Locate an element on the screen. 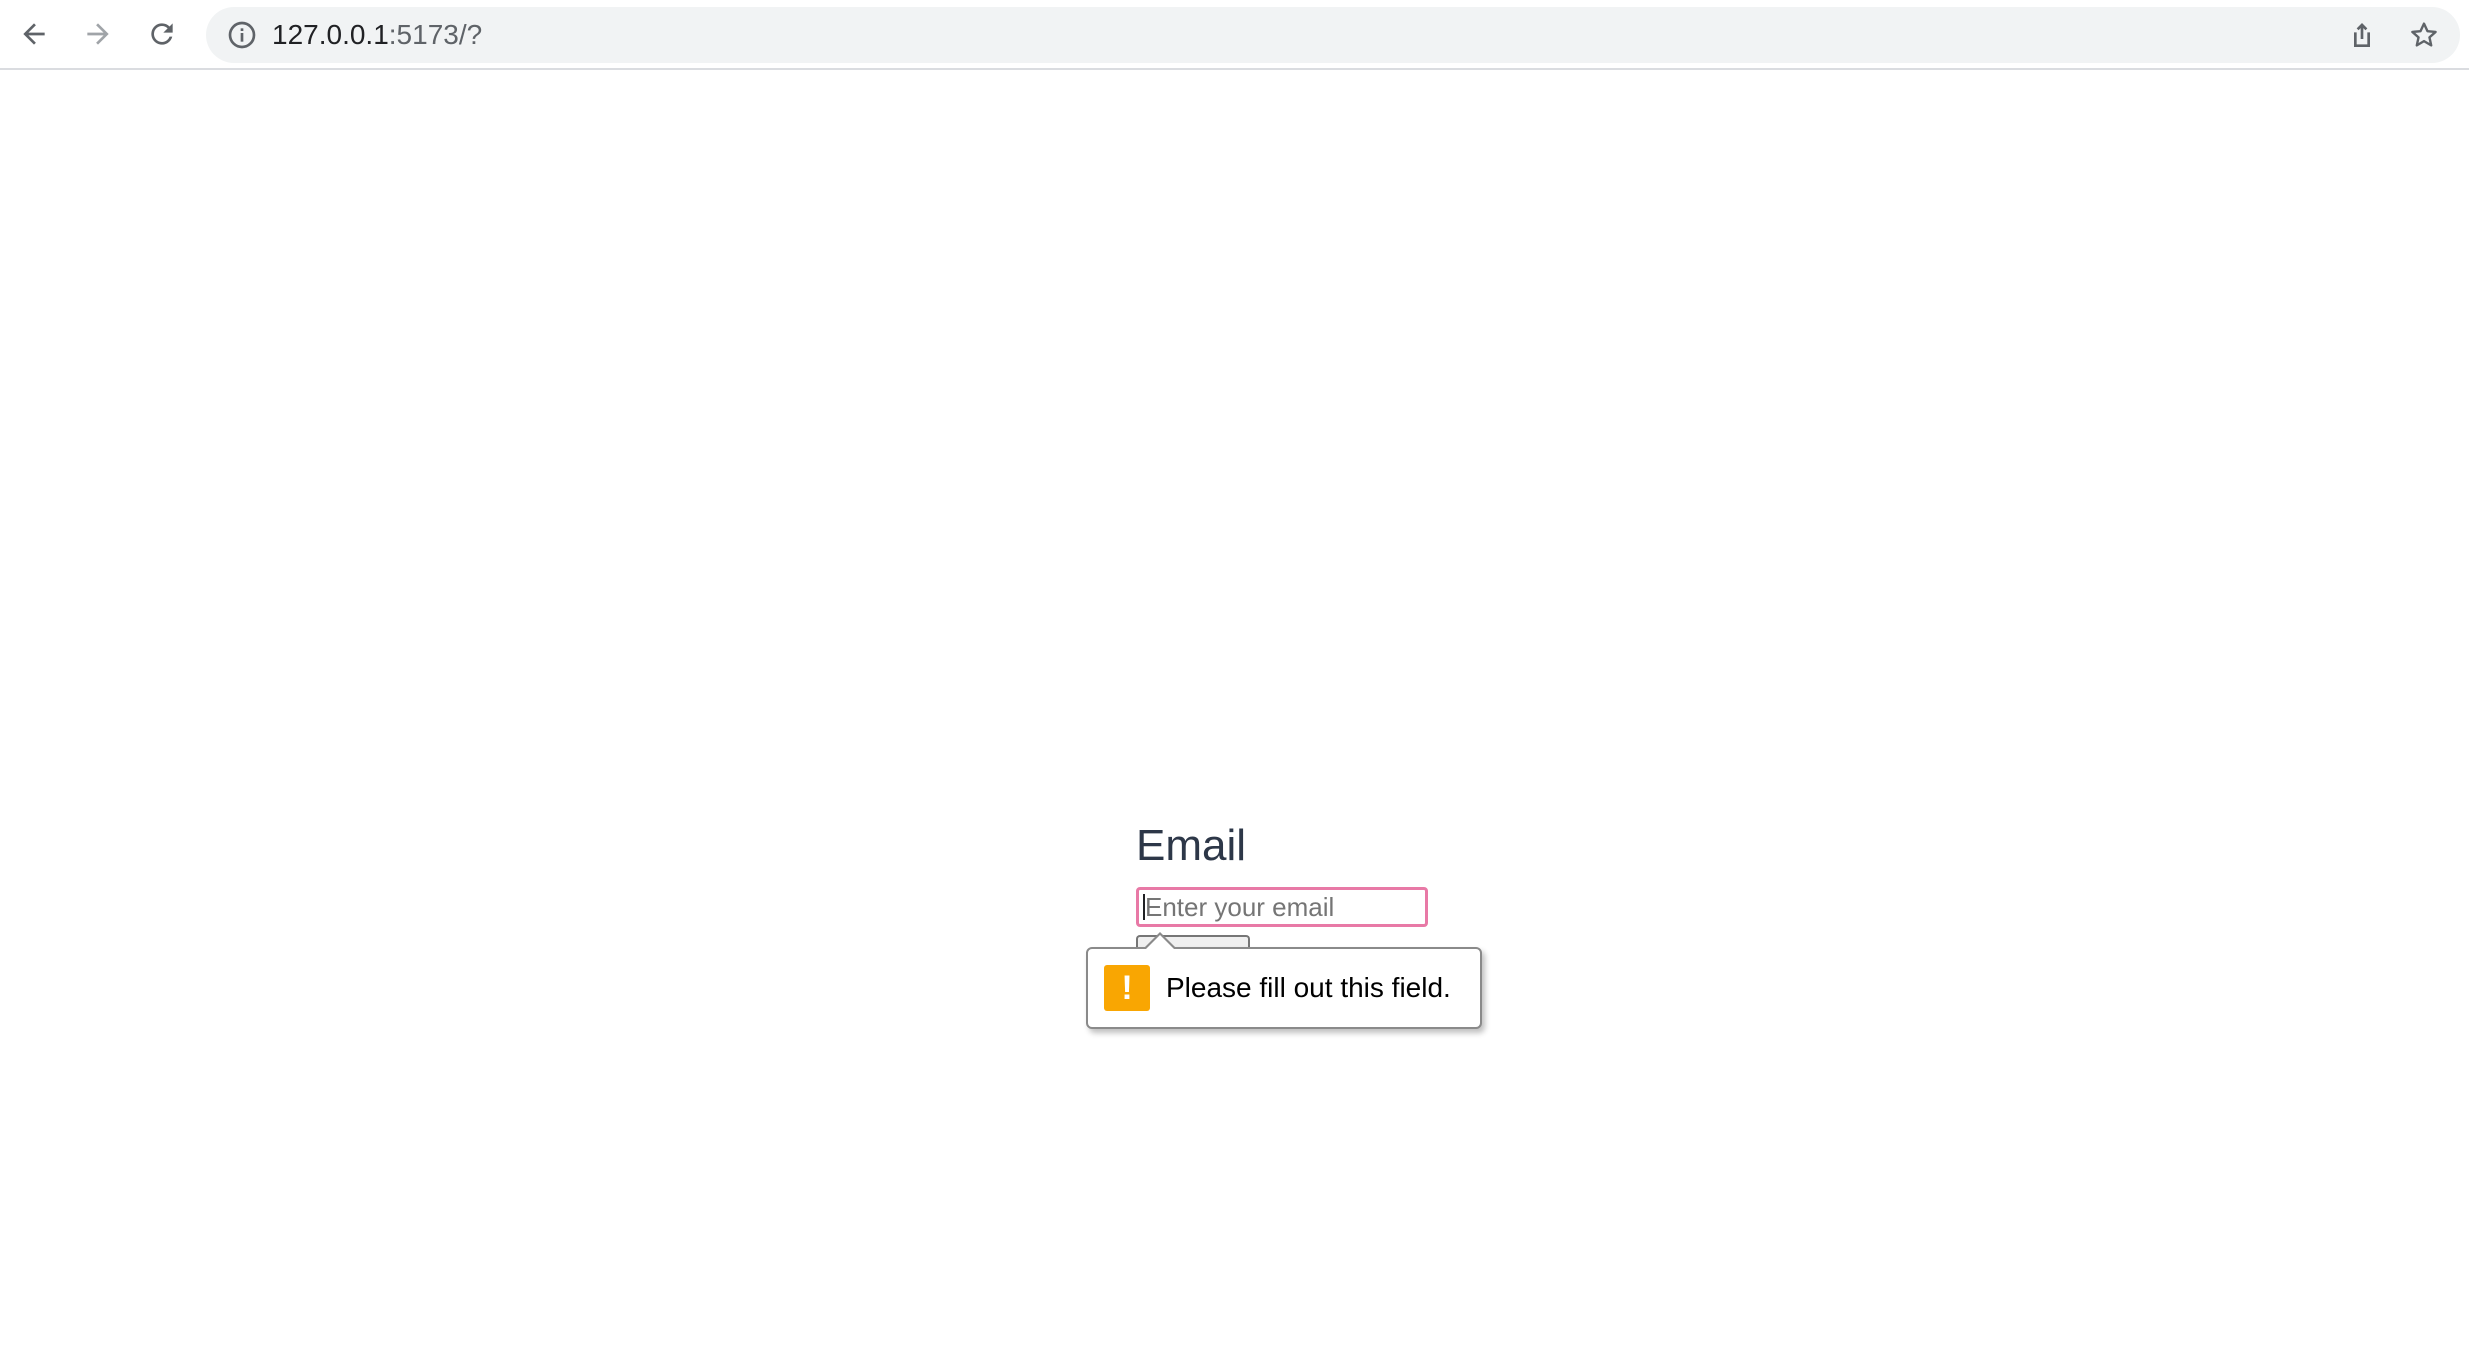 This screenshot has width=2469, height=1347. exclamation-glyph: ! is located at coordinates (1127, 988).